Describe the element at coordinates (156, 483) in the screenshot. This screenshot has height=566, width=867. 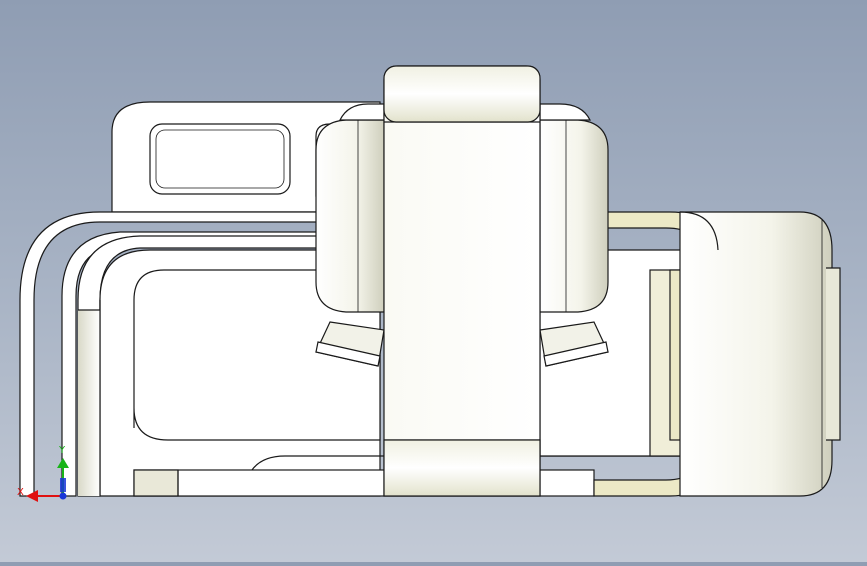
I see `bottom-bar-shade` at that location.